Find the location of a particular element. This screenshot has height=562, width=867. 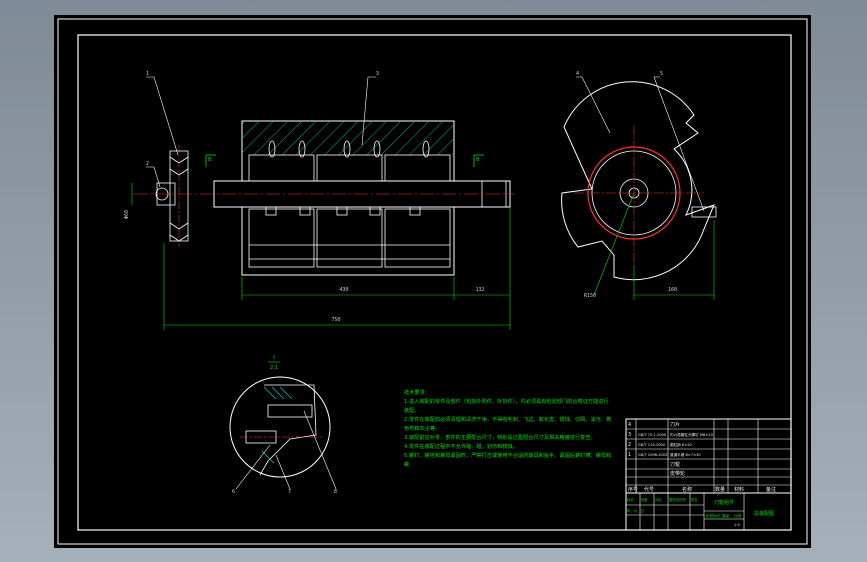

header-code: 代号 is located at coordinates (649, 489).